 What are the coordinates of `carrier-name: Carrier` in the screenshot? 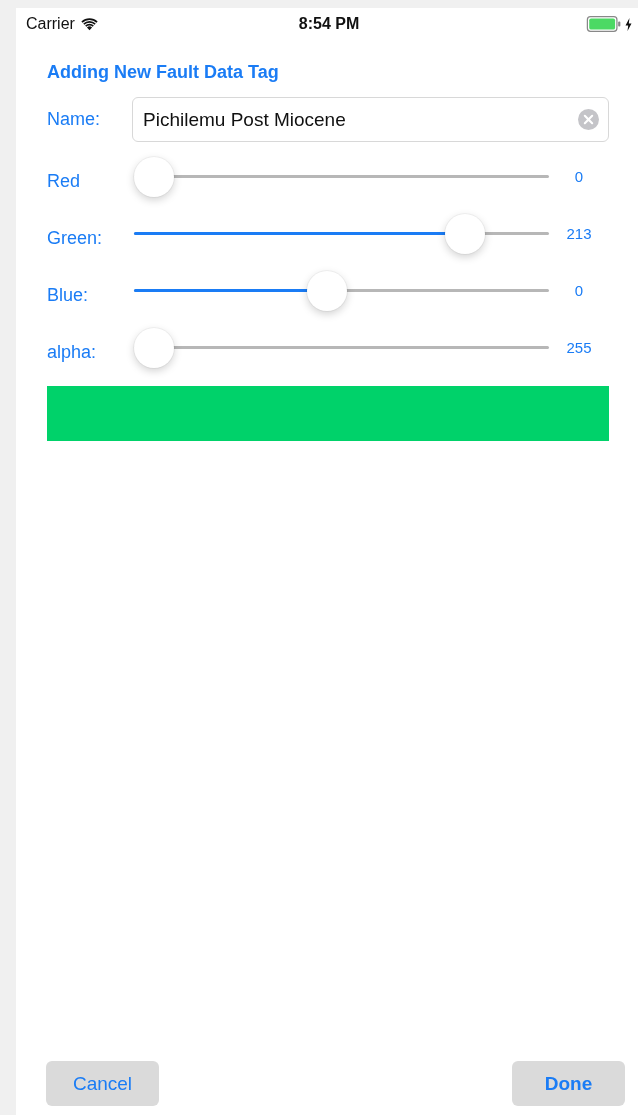 It's located at (50, 24).